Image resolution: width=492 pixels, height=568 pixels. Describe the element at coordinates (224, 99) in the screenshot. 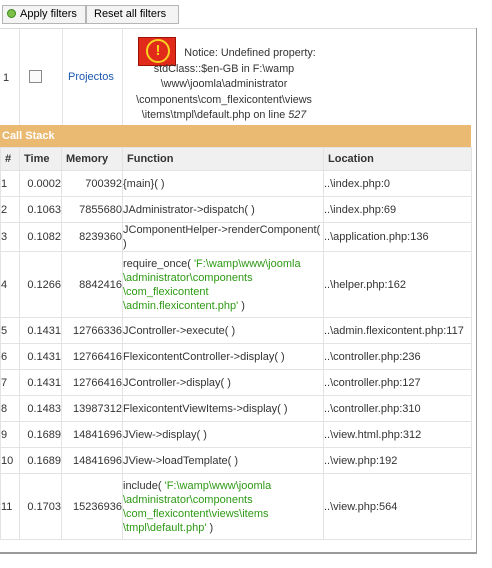

I see `notice-line-4: \components\com_flexicontent\views` at that location.